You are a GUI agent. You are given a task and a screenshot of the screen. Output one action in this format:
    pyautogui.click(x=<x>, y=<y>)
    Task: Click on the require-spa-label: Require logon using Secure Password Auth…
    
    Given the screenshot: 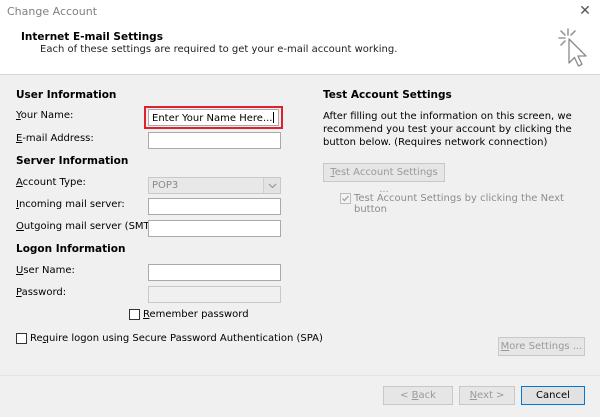 What is the action you would take?
    pyautogui.click(x=176, y=338)
    